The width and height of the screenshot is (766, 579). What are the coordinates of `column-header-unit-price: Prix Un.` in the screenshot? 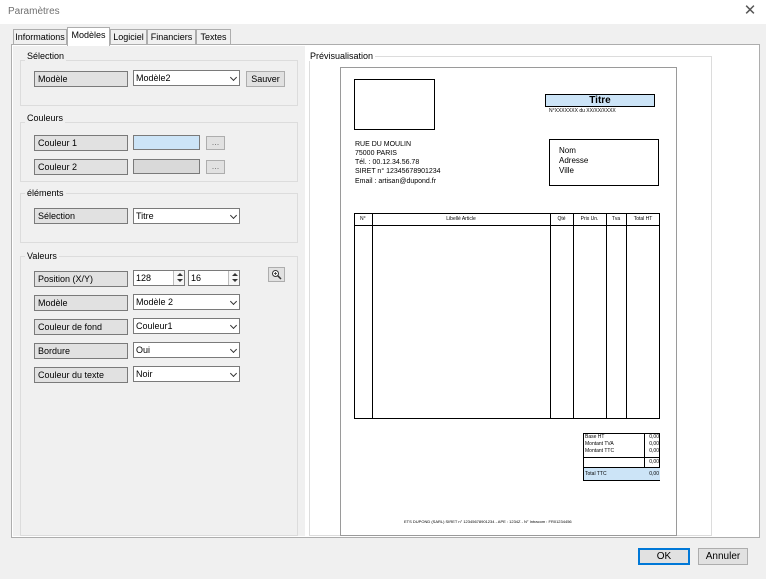 It's located at (589, 219).